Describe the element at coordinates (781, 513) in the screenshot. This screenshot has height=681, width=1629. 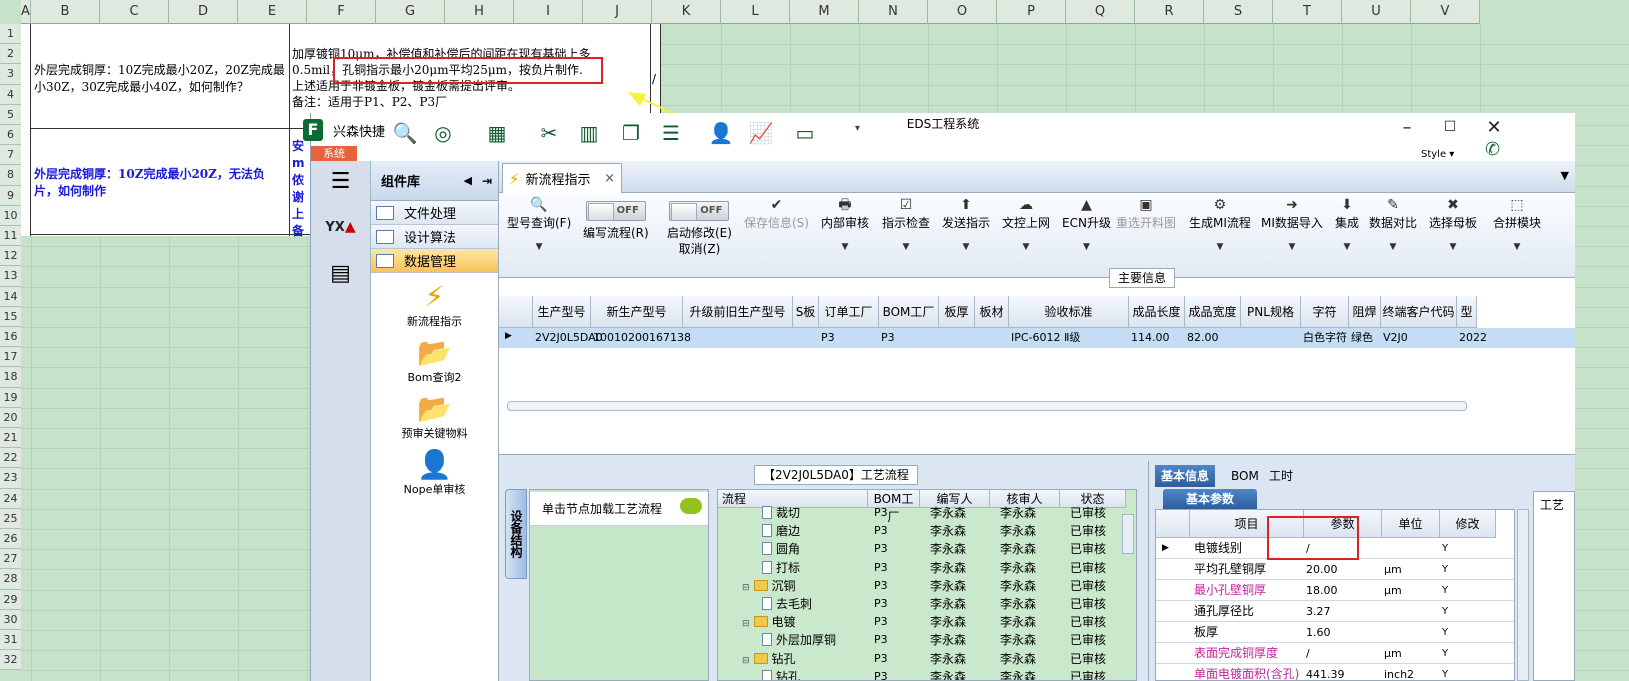
I see `tree-node: 裁切` at that location.